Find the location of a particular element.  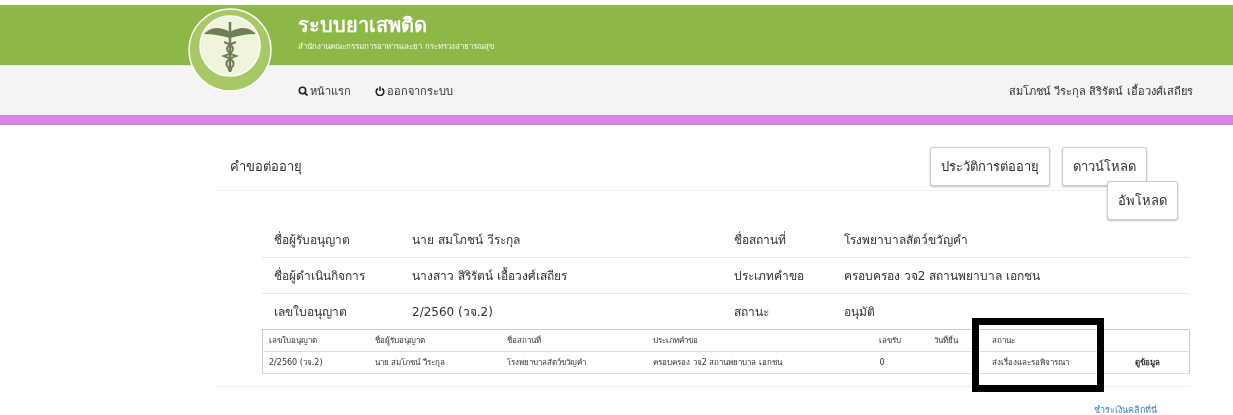

upload-button: อัพโหลด is located at coordinates (1142, 200).